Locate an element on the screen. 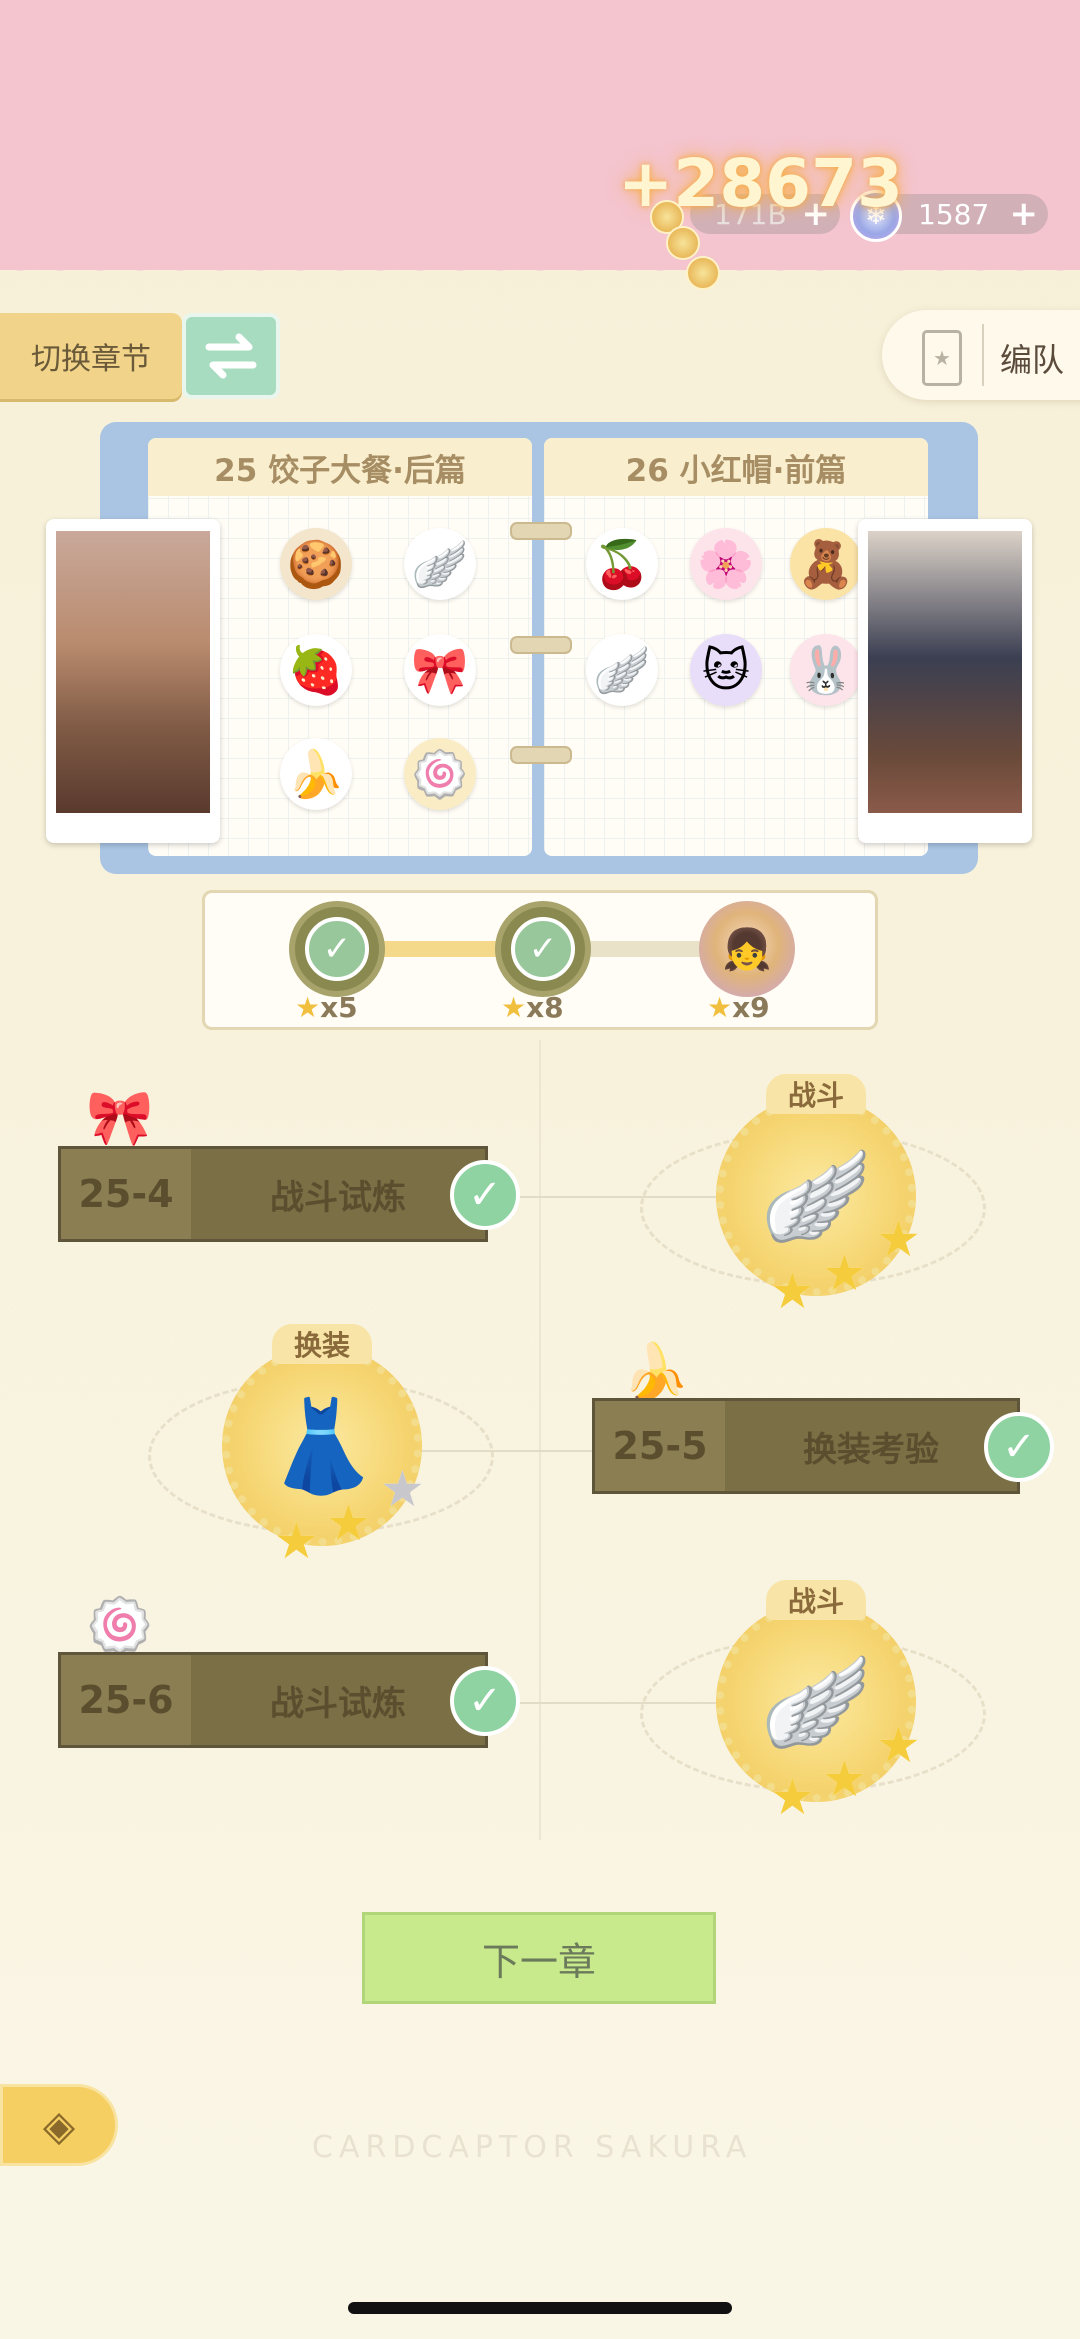  connector is located at coordinates (500, 1451).